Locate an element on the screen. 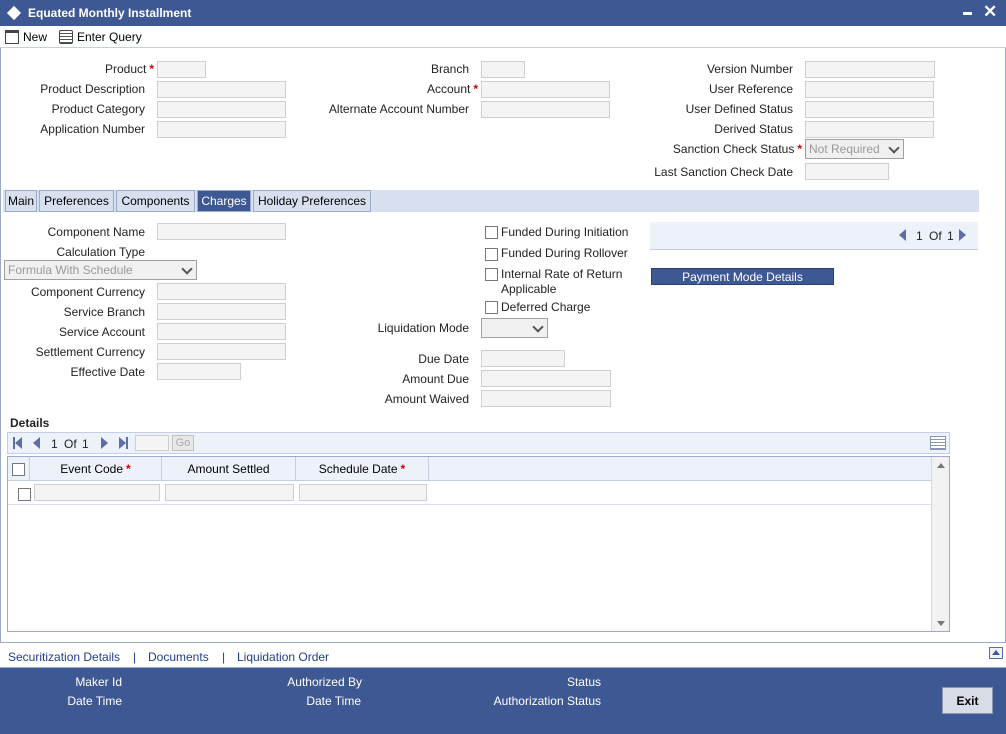 The height and width of the screenshot is (734, 1006). pager-total: 1 is located at coordinates (950, 236).